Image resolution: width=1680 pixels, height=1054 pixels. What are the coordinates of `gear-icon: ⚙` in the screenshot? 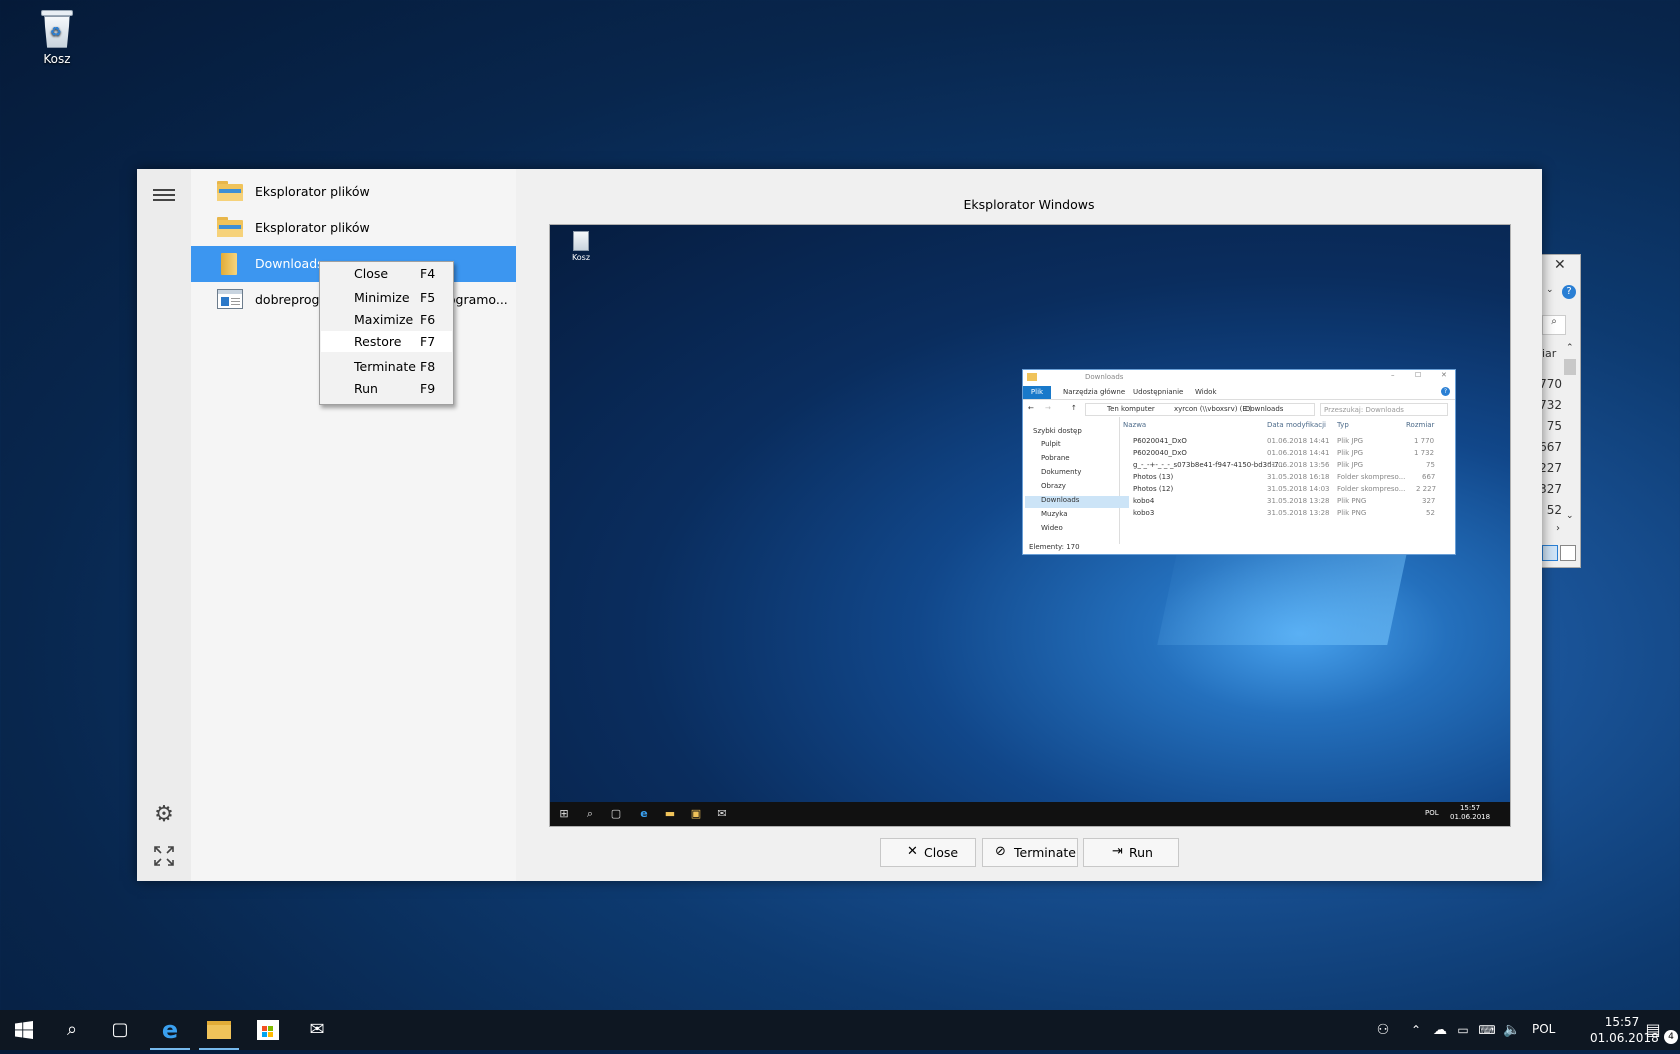 It's located at (164, 815).